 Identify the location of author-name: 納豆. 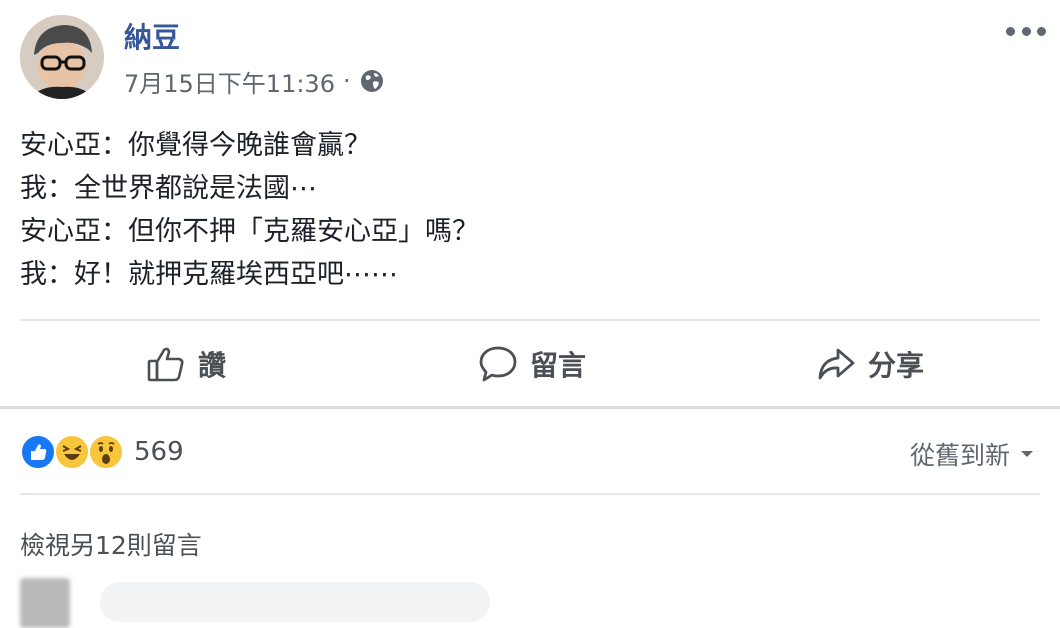
(152, 38).